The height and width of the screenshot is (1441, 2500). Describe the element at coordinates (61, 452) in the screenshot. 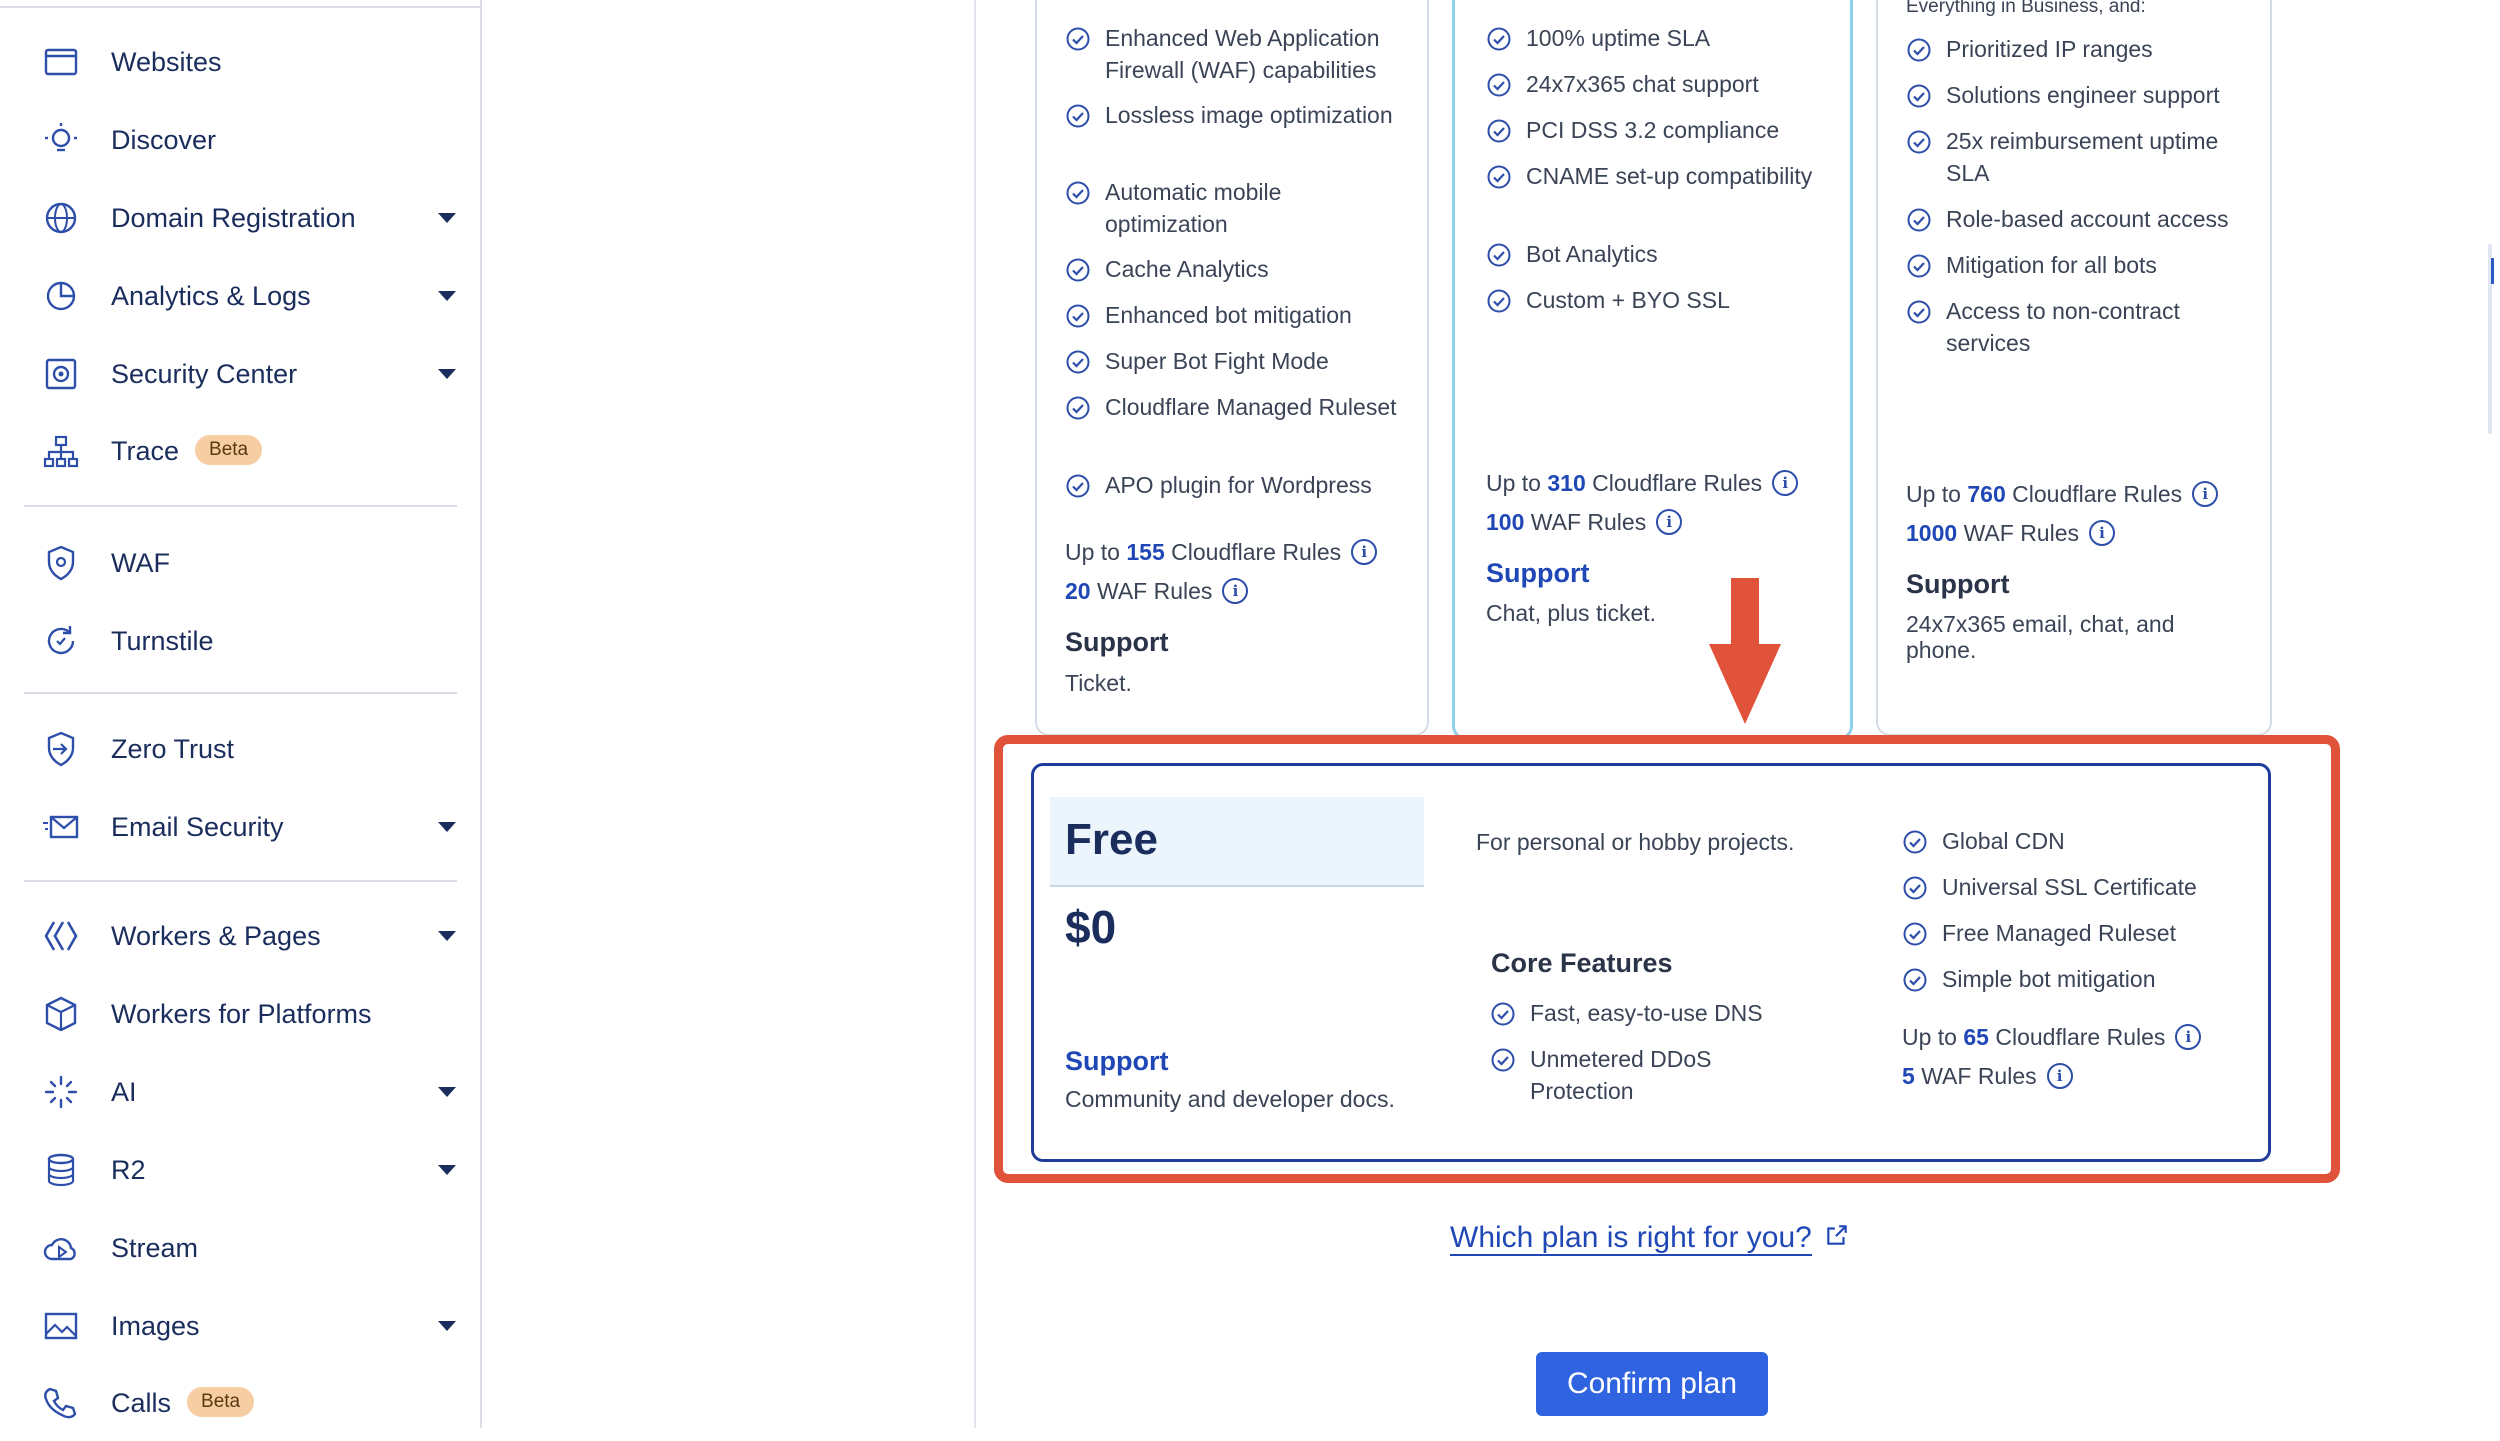

I see `trace-network-icon` at that location.